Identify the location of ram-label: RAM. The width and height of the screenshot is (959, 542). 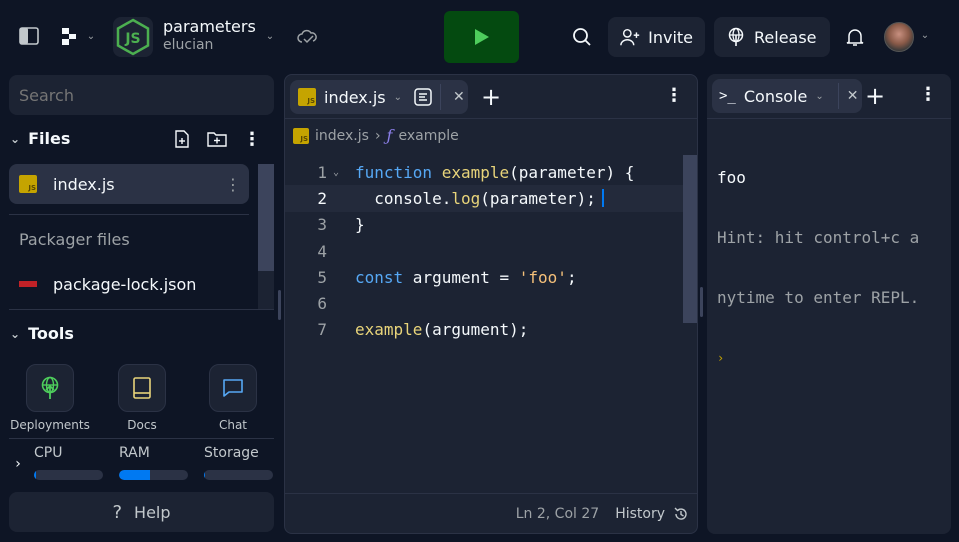
(134, 453).